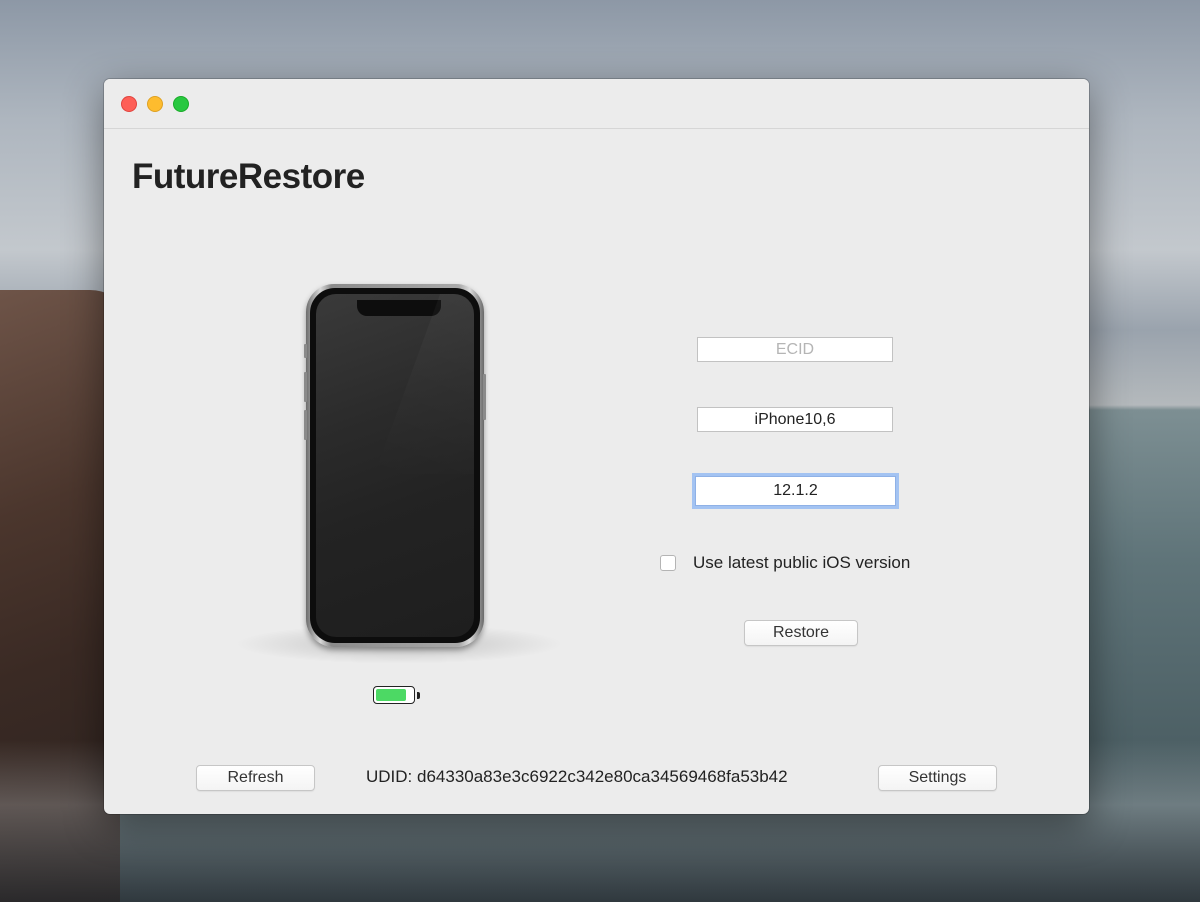 The width and height of the screenshot is (1200, 902). What do you see at coordinates (255, 778) in the screenshot?
I see `refresh-button: Refresh` at bounding box center [255, 778].